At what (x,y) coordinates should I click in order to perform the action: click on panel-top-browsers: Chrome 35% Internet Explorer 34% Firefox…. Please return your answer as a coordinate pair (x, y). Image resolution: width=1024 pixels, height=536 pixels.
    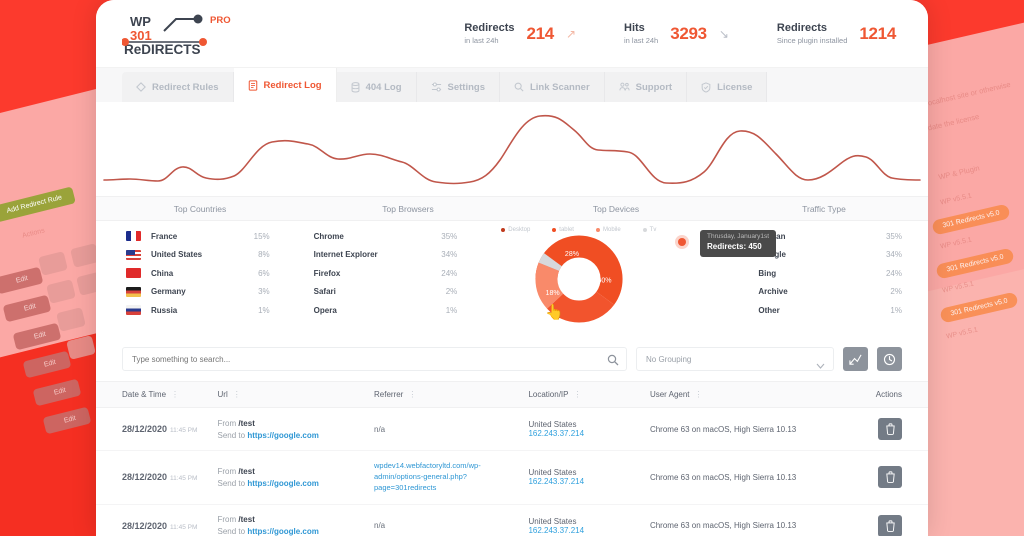
    Looking at the image, I should click on (386, 282).